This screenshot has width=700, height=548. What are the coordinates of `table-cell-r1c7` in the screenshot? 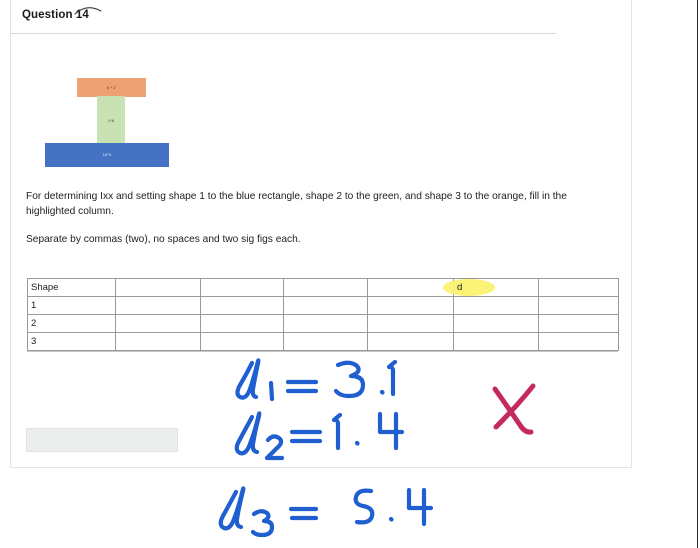 It's located at (578, 305).